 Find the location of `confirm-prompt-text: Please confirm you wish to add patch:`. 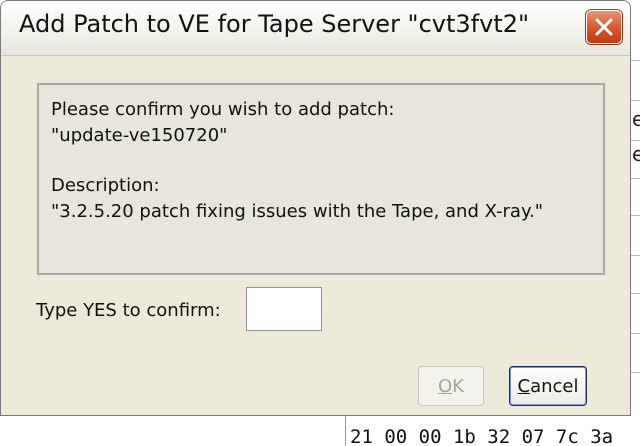

confirm-prompt-text: Please confirm you wish to add patch: is located at coordinates (223, 109).